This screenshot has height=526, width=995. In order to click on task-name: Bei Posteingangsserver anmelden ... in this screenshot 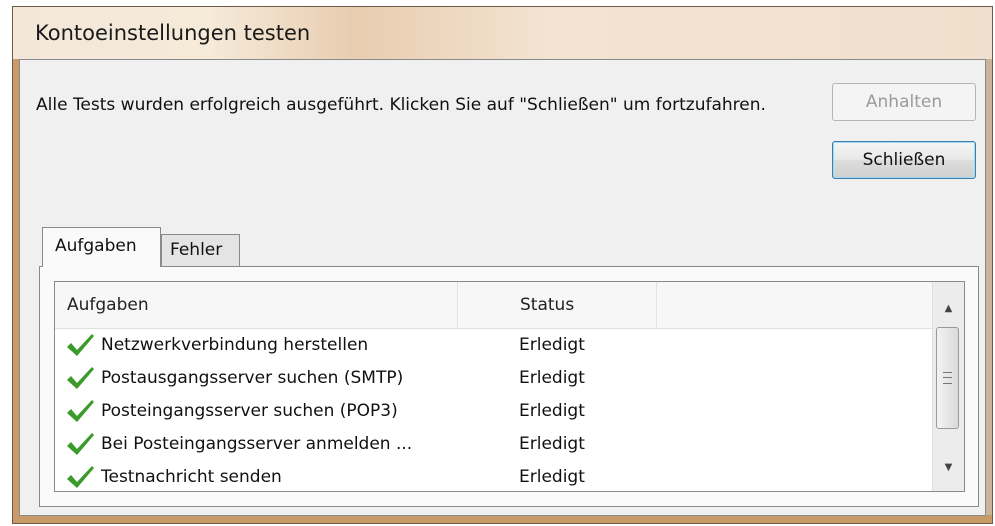, I will do `click(257, 444)`.